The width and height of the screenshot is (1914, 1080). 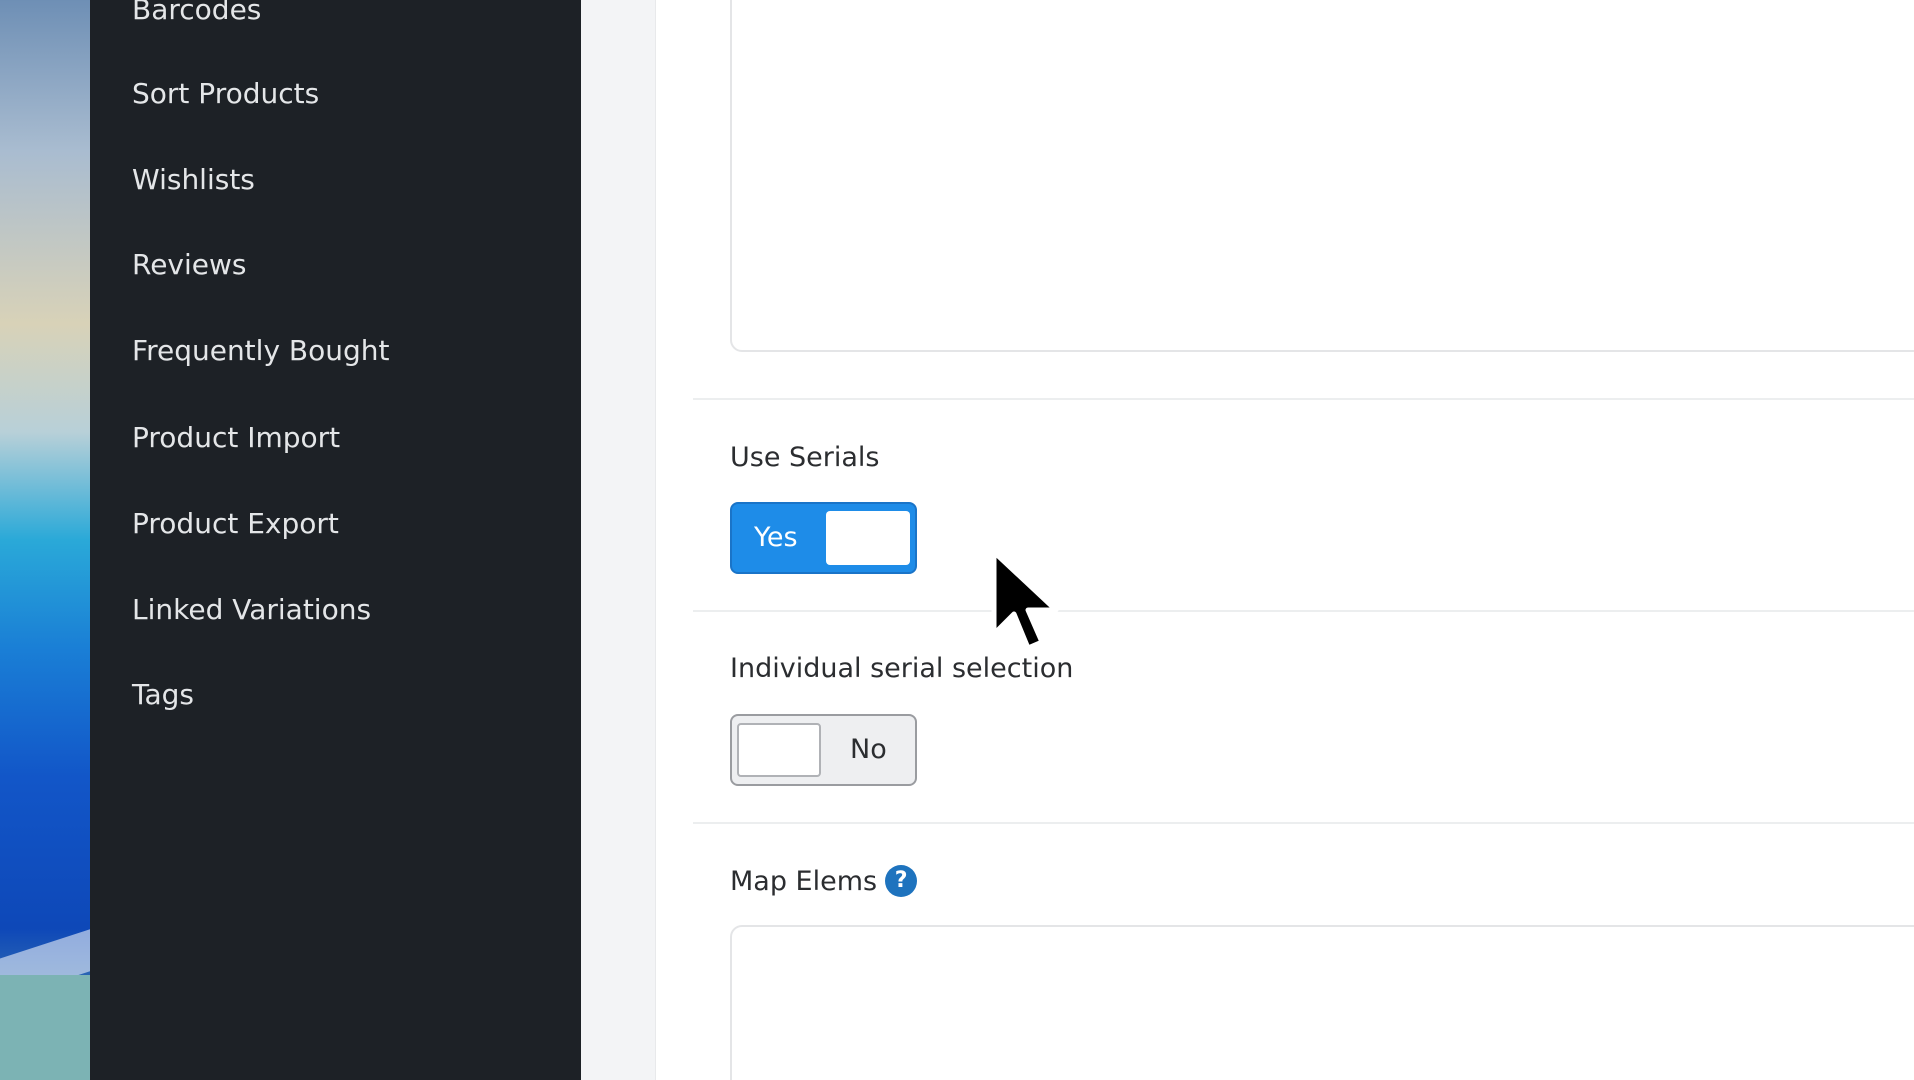 What do you see at coordinates (193, 180) in the screenshot?
I see `sidebar-item-wishlists: Wishlists` at bounding box center [193, 180].